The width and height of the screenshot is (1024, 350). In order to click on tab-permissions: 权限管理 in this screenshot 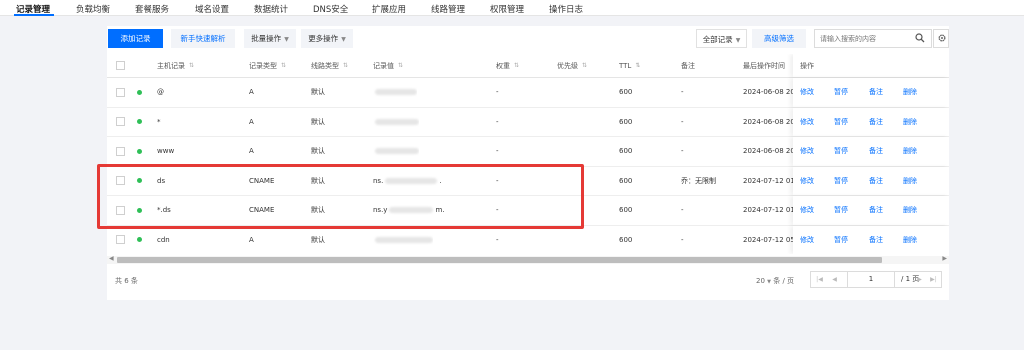, I will do `click(507, 9)`.